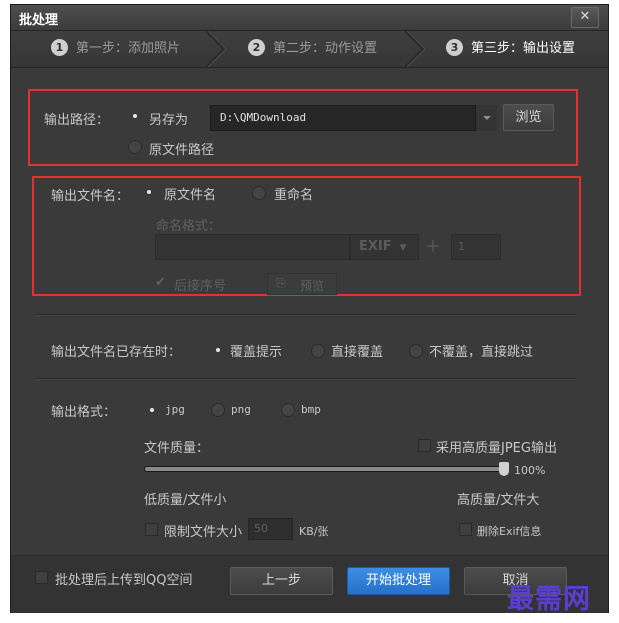 This screenshot has width=619, height=623. What do you see at coordinates (241, 409) in the screenshot?
I see `png-label: png` at bounding box center [241, 409].